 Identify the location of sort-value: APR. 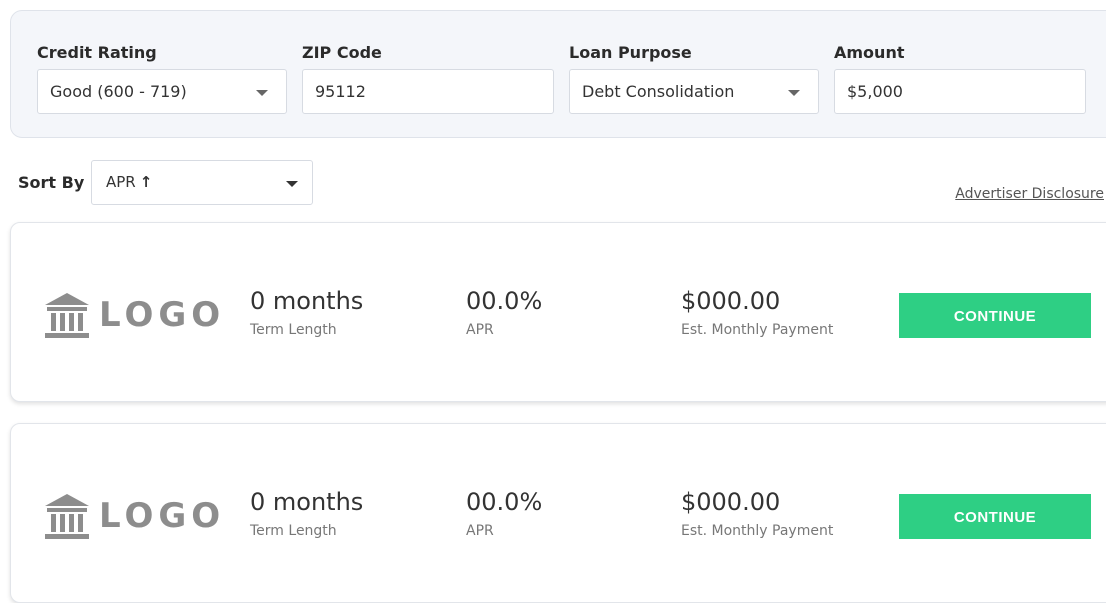
(121, 182).